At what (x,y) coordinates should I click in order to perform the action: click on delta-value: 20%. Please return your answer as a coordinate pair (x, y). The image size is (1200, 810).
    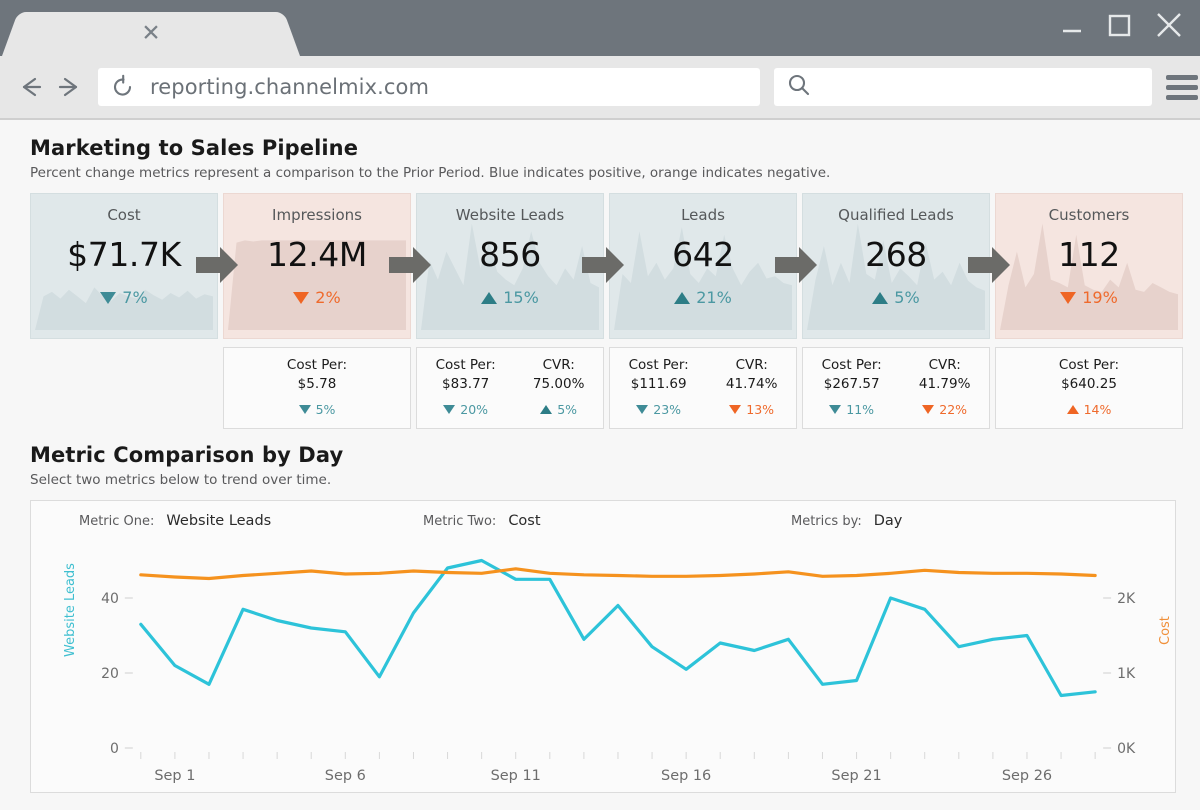
    Looking at the image, I should click on (474, 409).